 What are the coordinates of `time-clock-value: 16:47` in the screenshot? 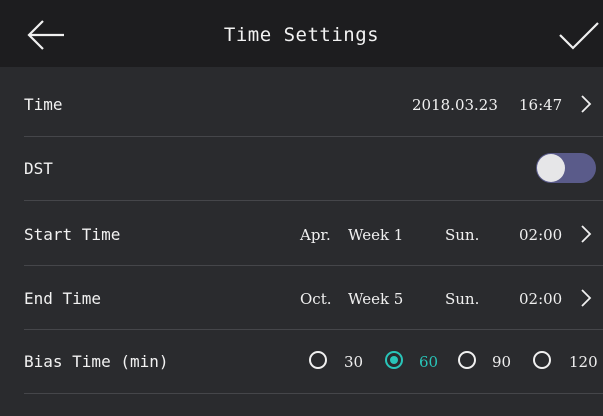 It's located at (541, 105).